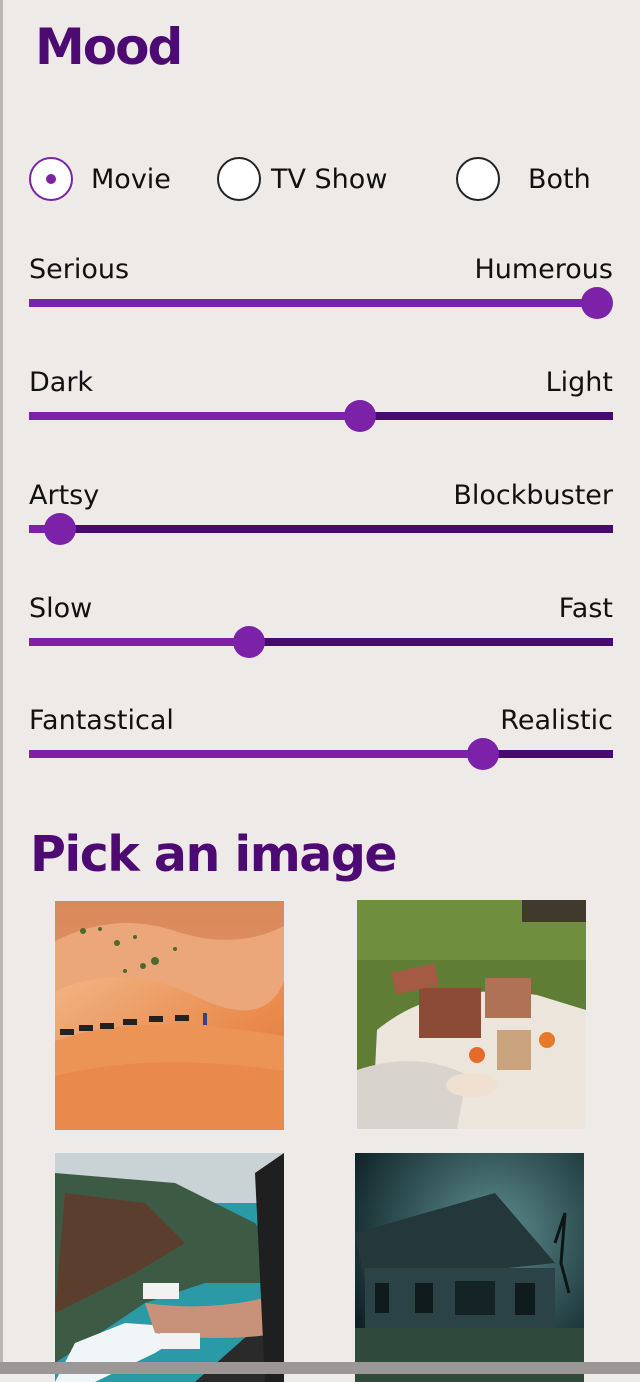 This screenshot has height=1382, width=640. What do you see at coordinates (320, 1368) in the screenshot?
I see `bottom-scrollbar` at bounding box center [320, 1368].